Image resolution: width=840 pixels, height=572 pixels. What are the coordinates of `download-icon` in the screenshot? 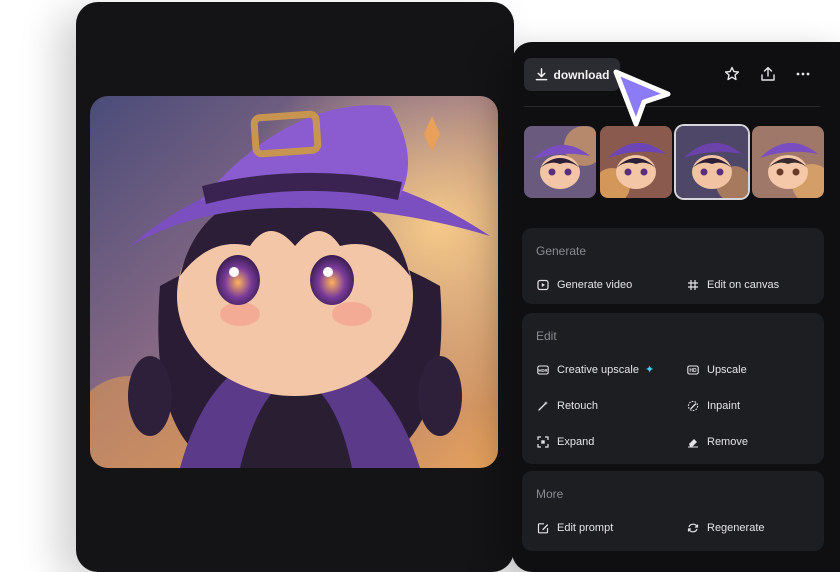 It's located at (541, 74).